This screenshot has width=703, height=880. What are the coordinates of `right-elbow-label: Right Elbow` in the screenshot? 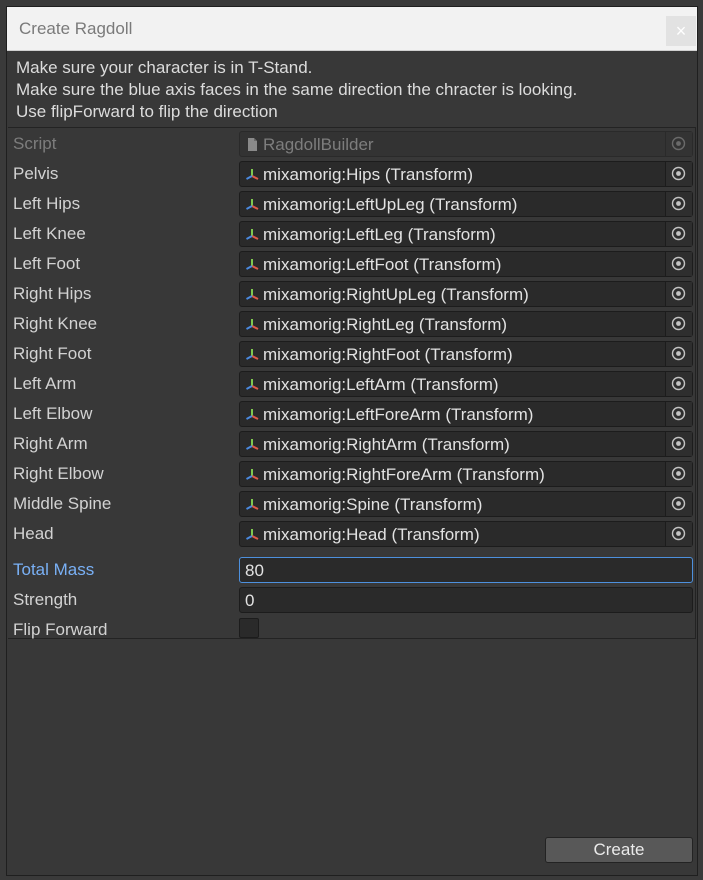 It's located at (58, 473).